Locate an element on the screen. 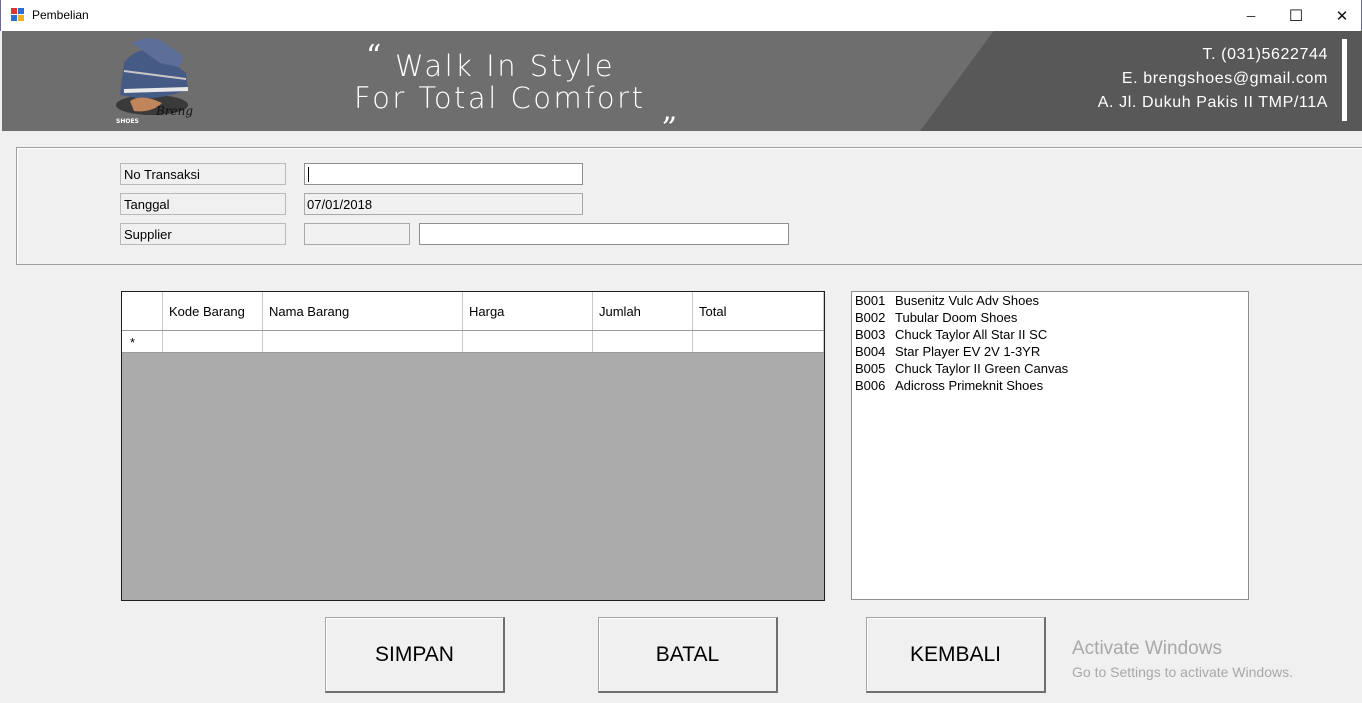 The width and height of the screenshot is (1362, 703). watermark-line-1: Activate Windows is located at coordinates (1147, 648).